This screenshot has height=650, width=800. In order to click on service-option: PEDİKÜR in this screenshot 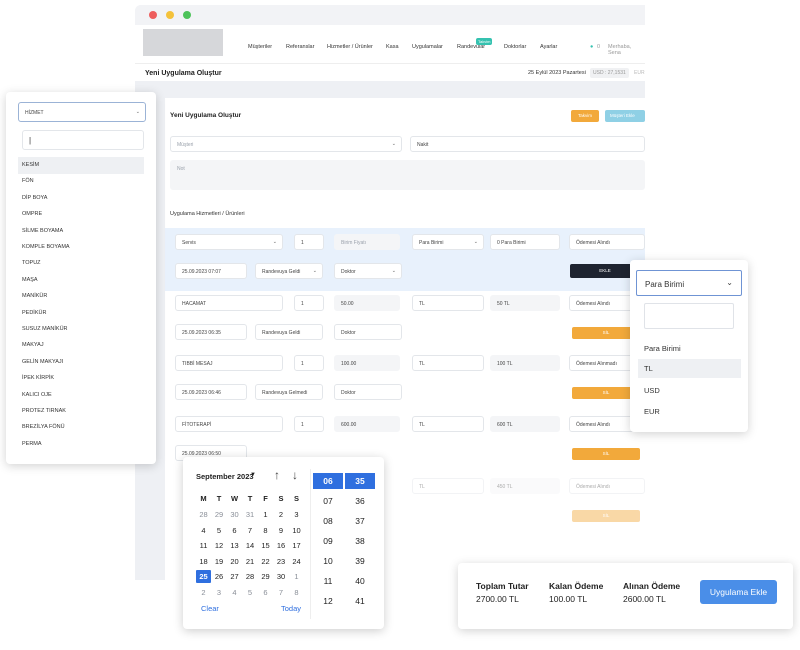, I will do `click(34, 313)`.